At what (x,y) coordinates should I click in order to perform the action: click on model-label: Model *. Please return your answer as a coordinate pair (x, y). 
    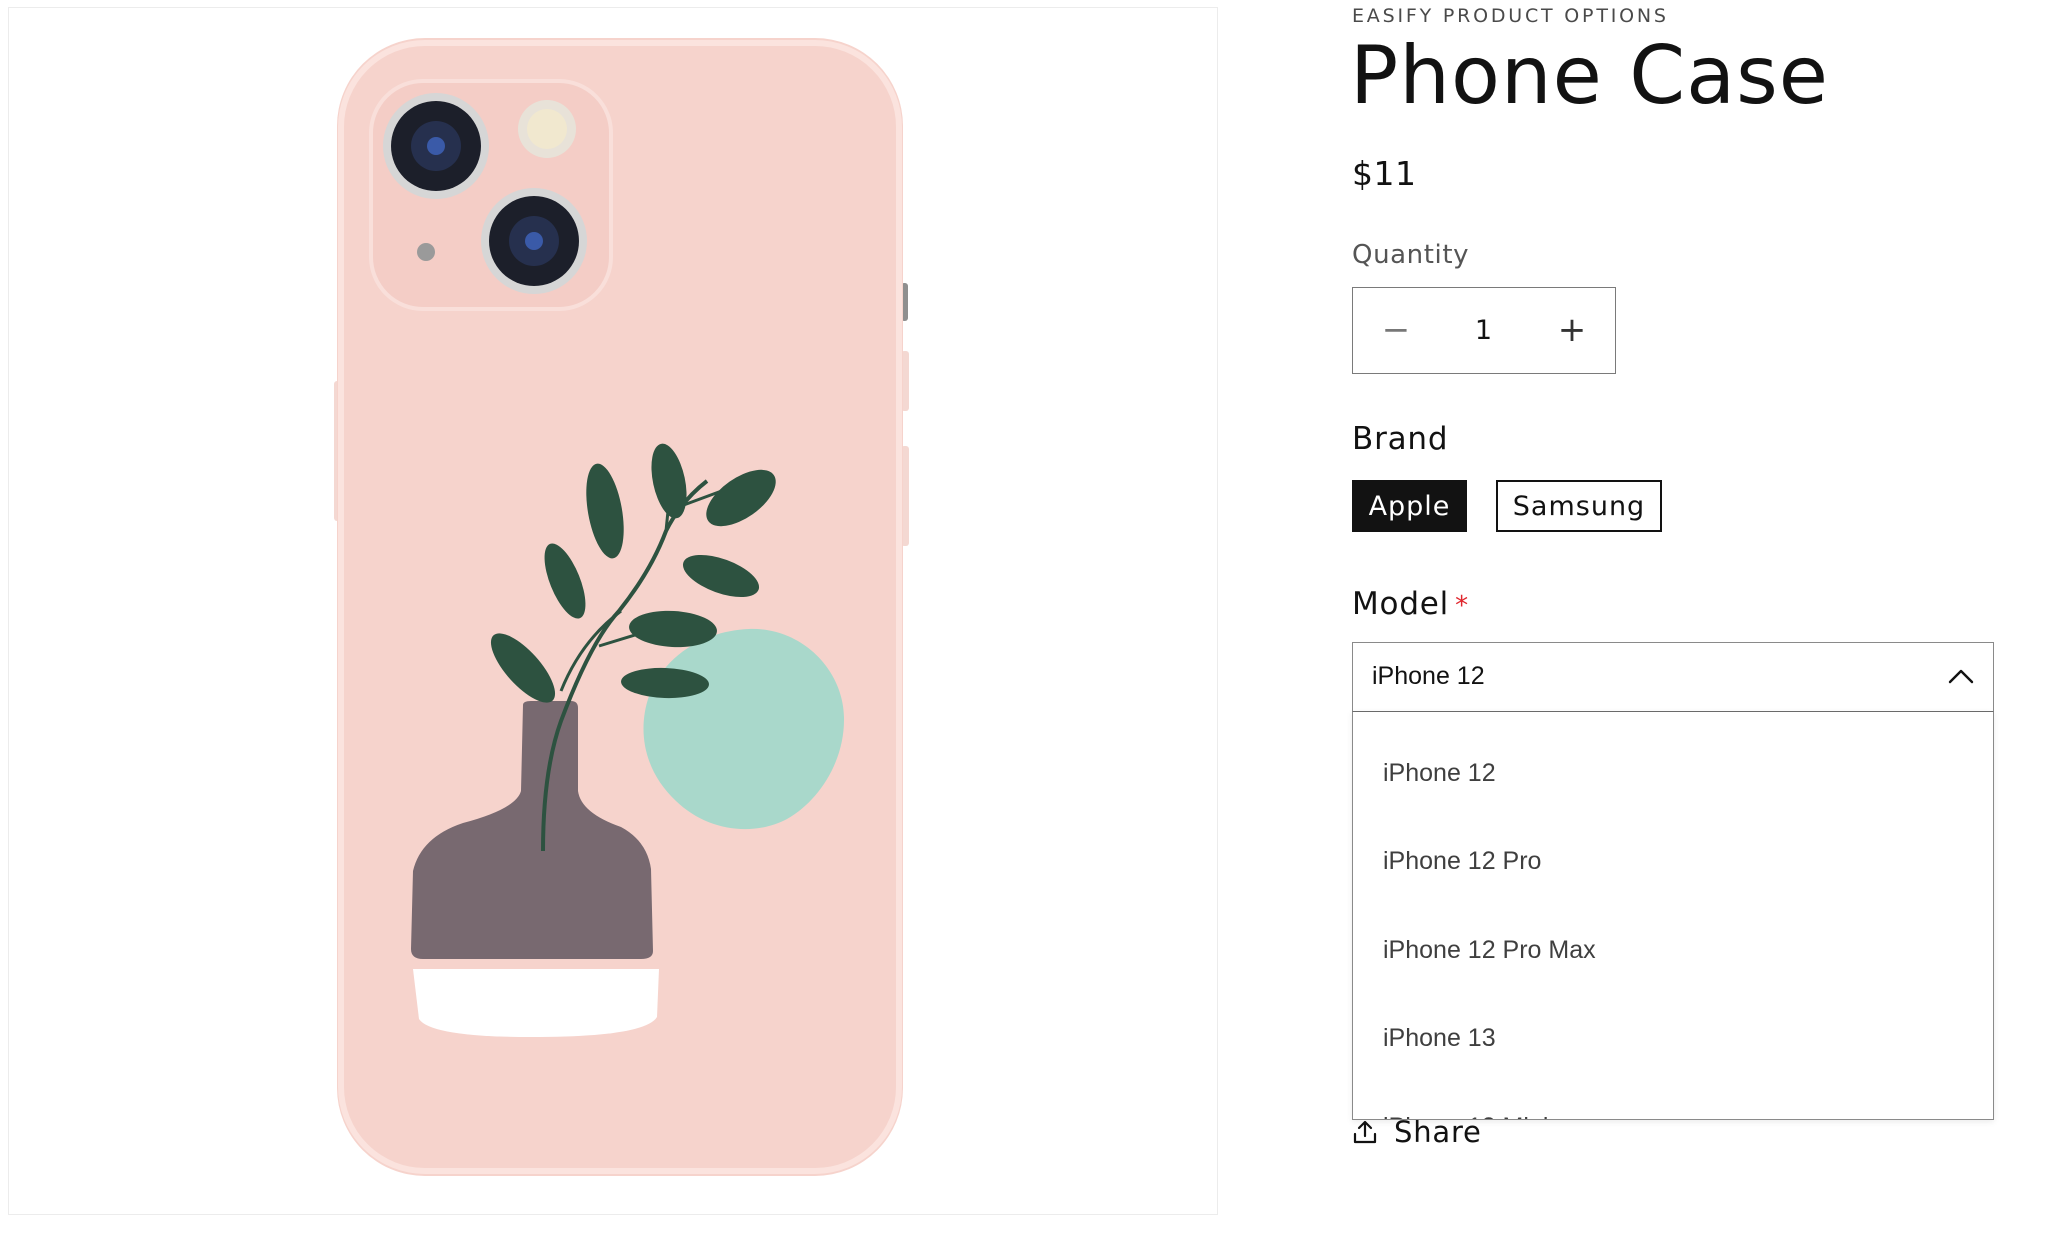
    Looking at the image, I should click on (1410, 604).